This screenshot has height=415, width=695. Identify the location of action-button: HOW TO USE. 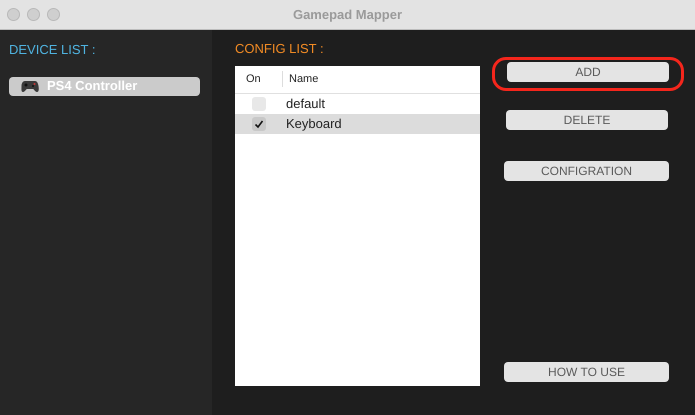
(586, 372).